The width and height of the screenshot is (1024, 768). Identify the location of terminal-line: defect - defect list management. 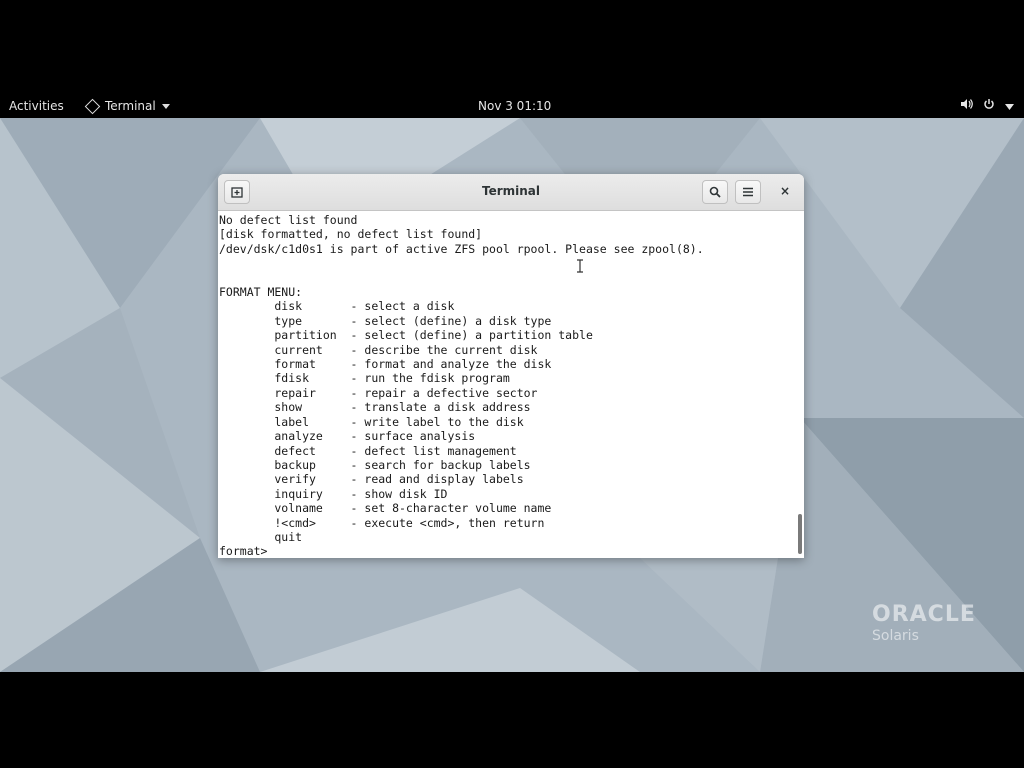
(368, 450).